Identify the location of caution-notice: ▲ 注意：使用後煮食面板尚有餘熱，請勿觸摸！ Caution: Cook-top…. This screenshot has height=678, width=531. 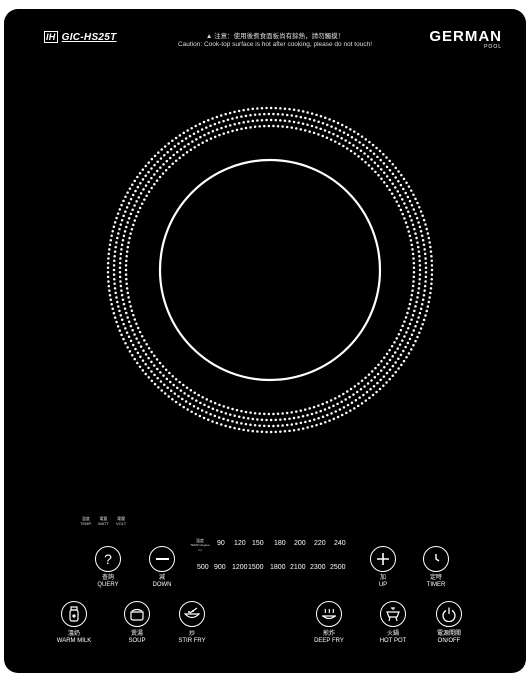
(275, 41).